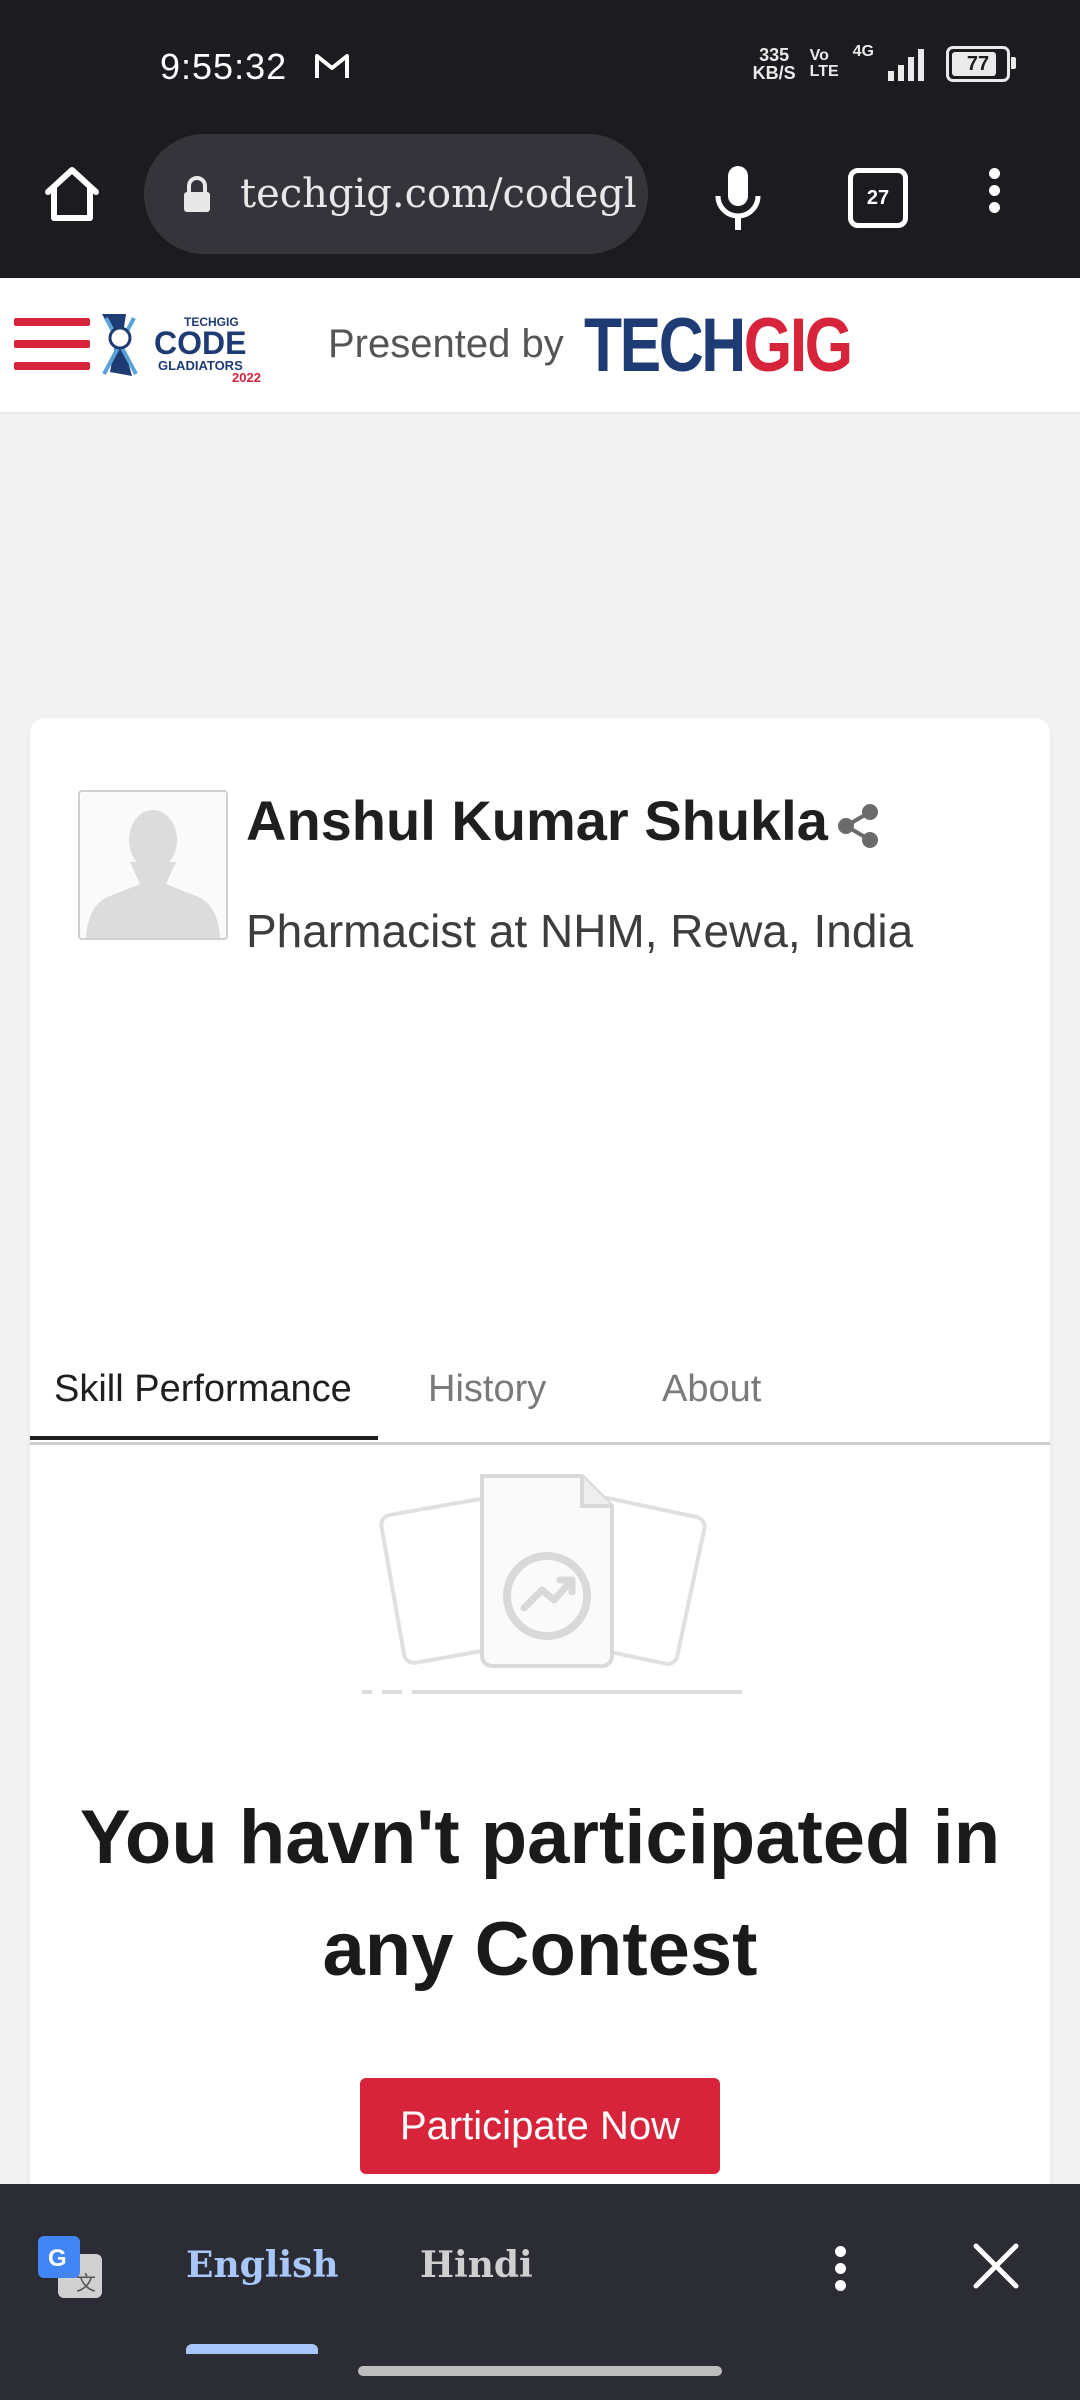  Describe the element at coordinates (580, 931) in the screenshot. I see `profile-role: Pharmacist at NHM, Rewa, India` at that location.